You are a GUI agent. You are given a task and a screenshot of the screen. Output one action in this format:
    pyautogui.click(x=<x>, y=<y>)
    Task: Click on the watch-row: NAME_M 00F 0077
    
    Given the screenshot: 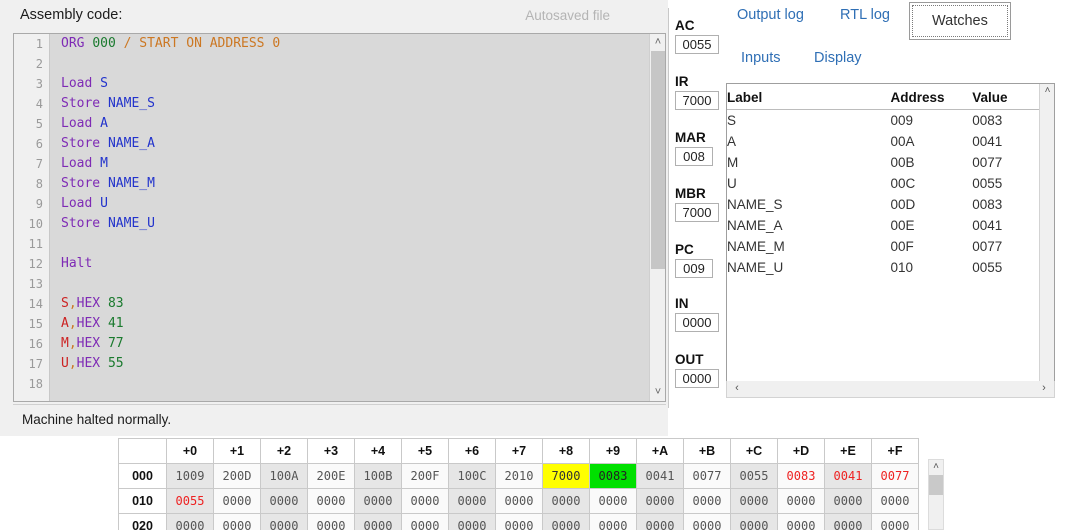 What is the action you would take?
    pyautogui.click(x=890, y=246)
    